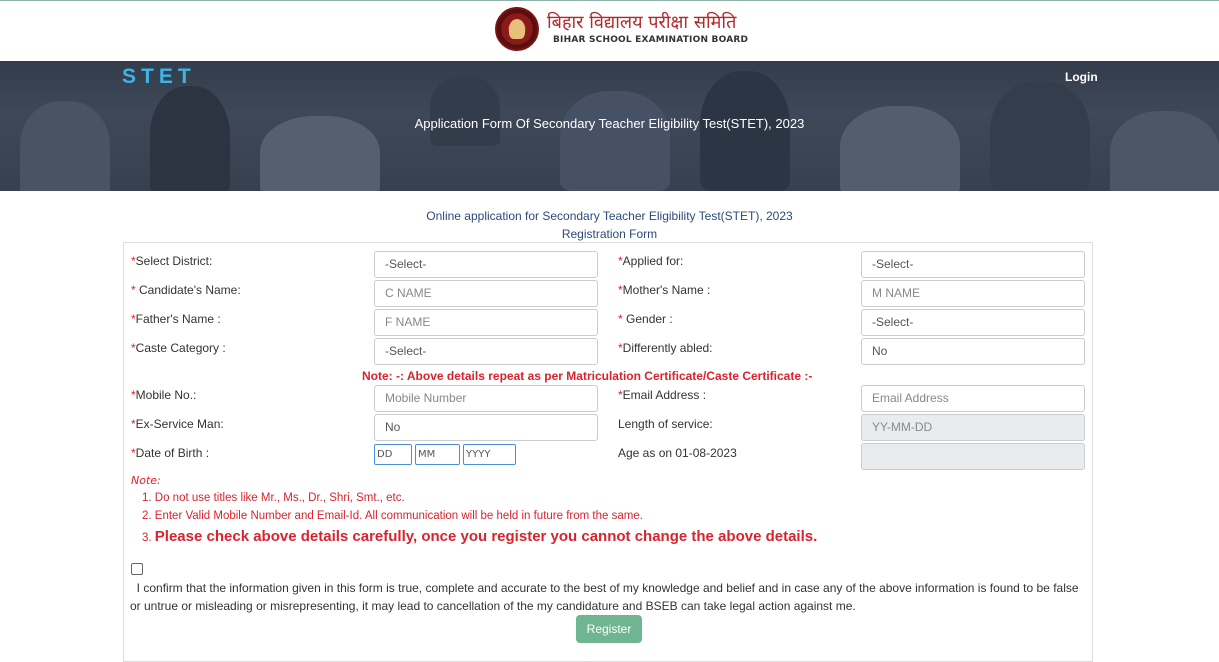  I want to click on length-of-service-input: YY-MM-DD, so click(973, 427).